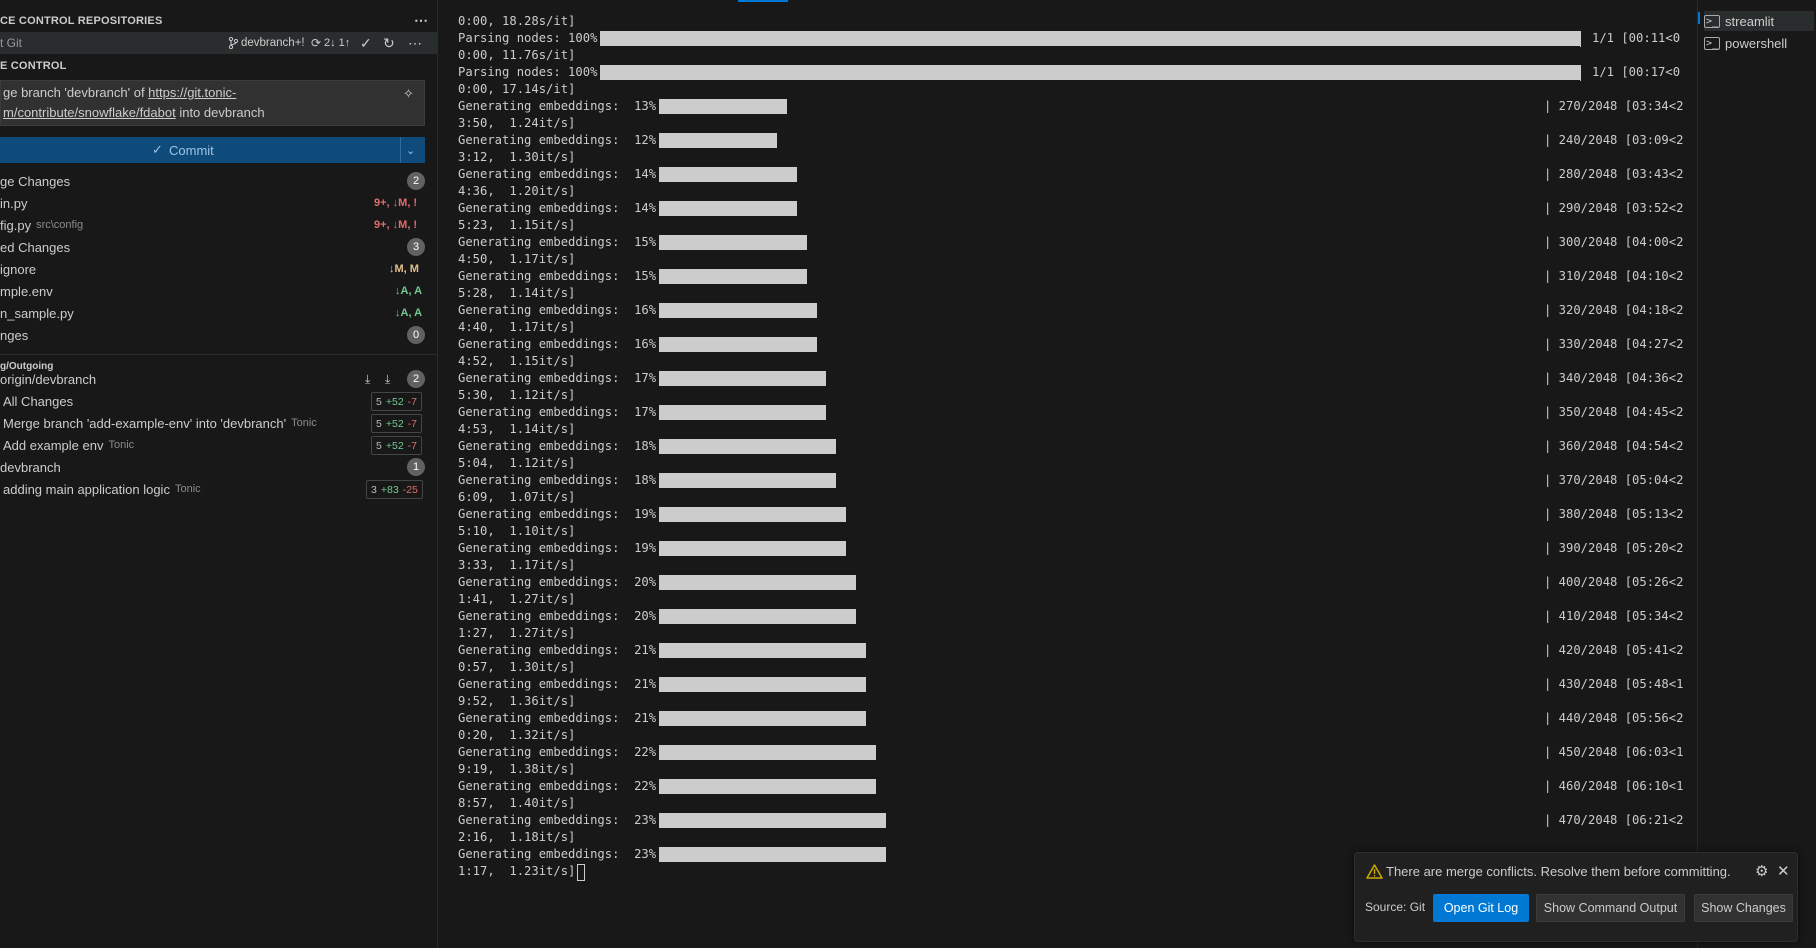  I want to click on file-item: in.py 9+, ↓M, !, so click(218, 203).